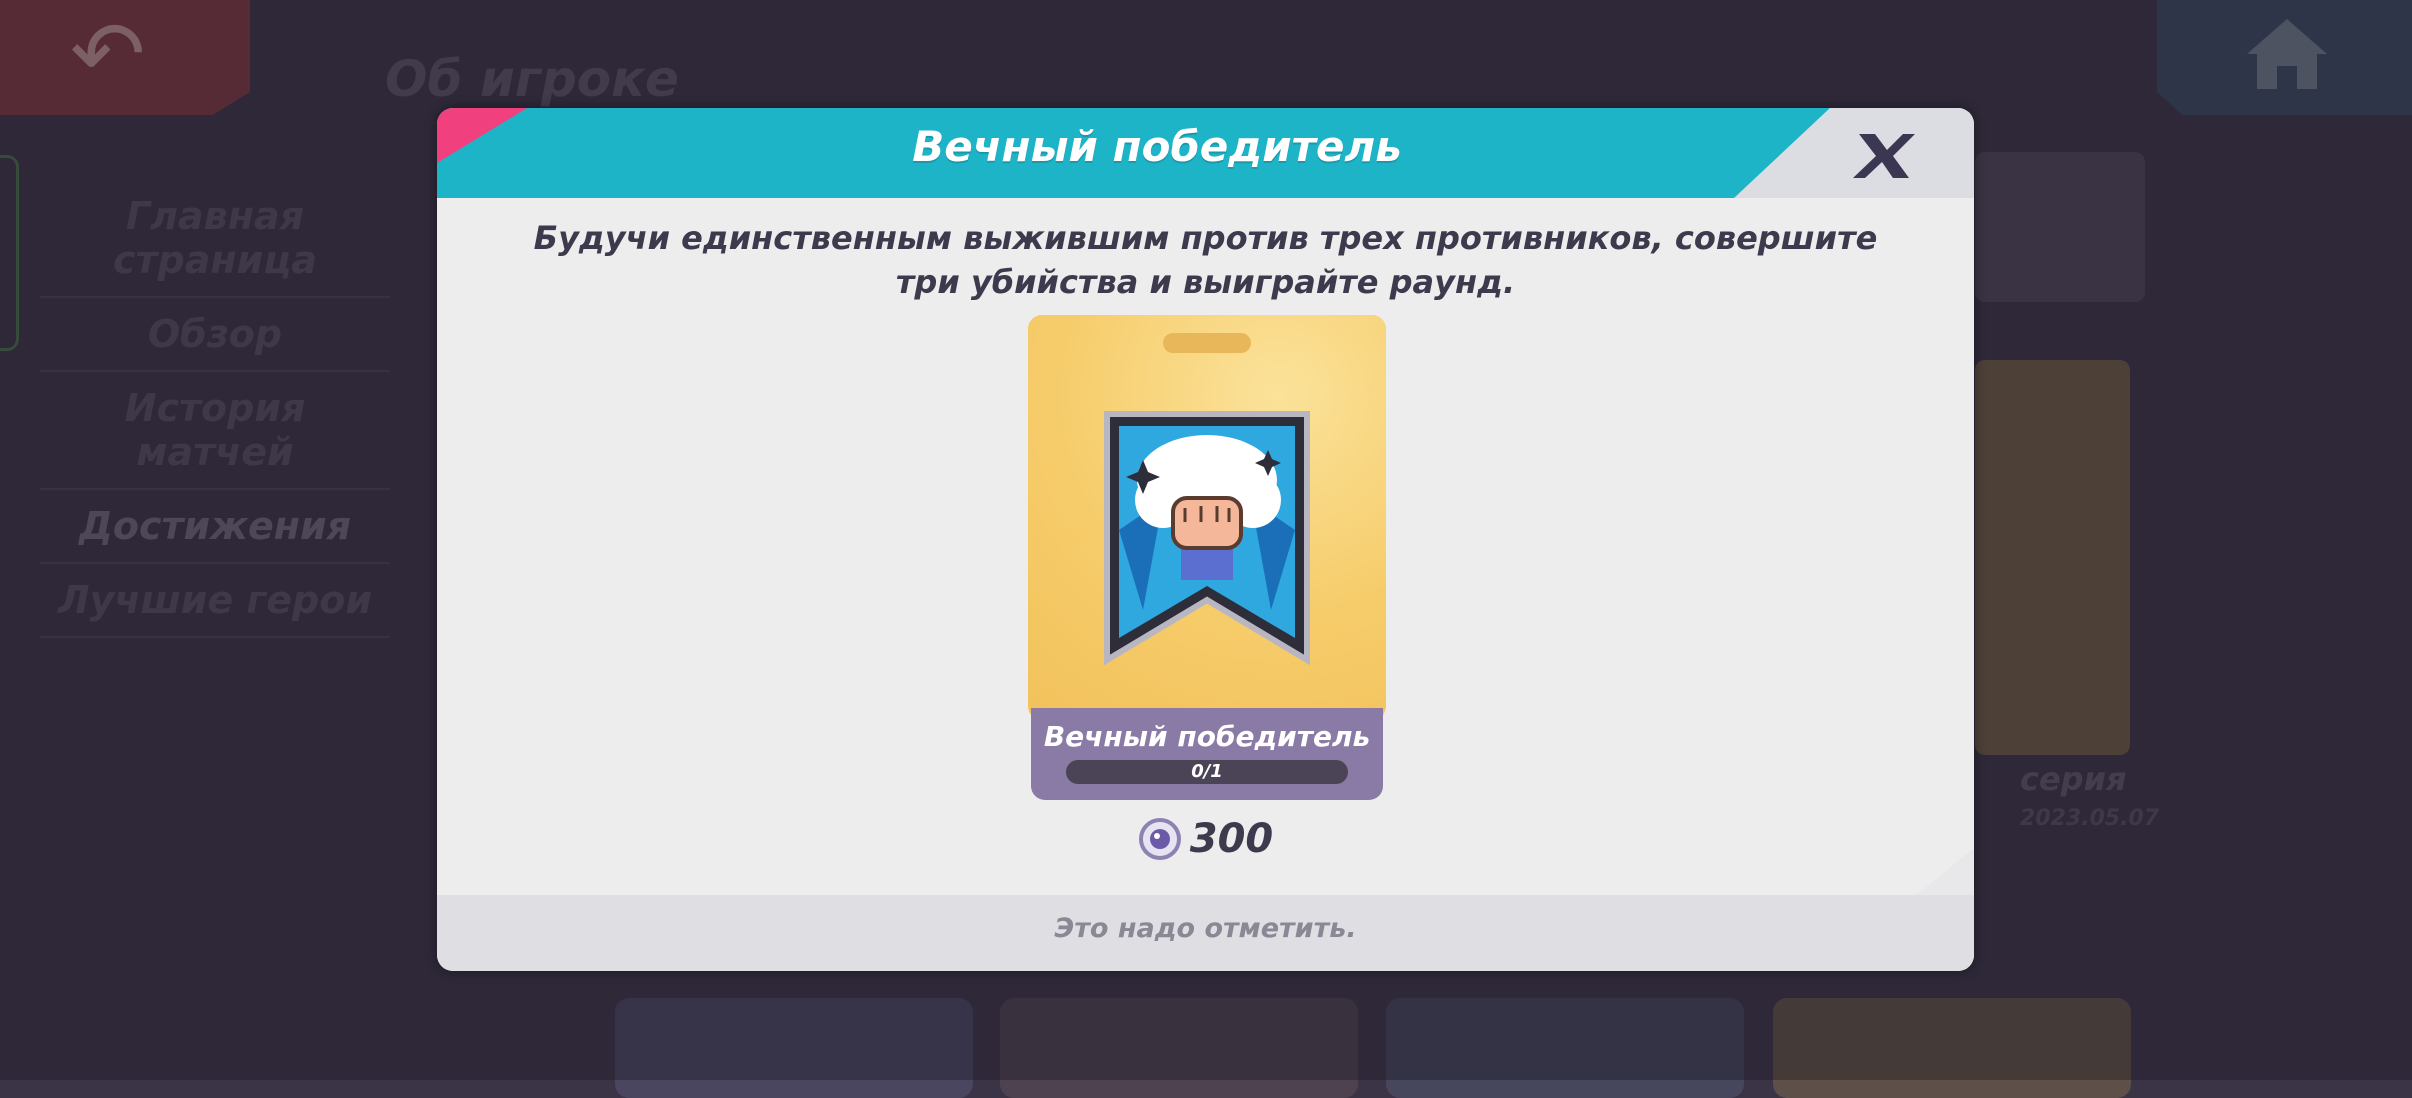 The height and width of the screenshot is (1098, 2412). I want to click on achievement-card, so click(1207, 517).